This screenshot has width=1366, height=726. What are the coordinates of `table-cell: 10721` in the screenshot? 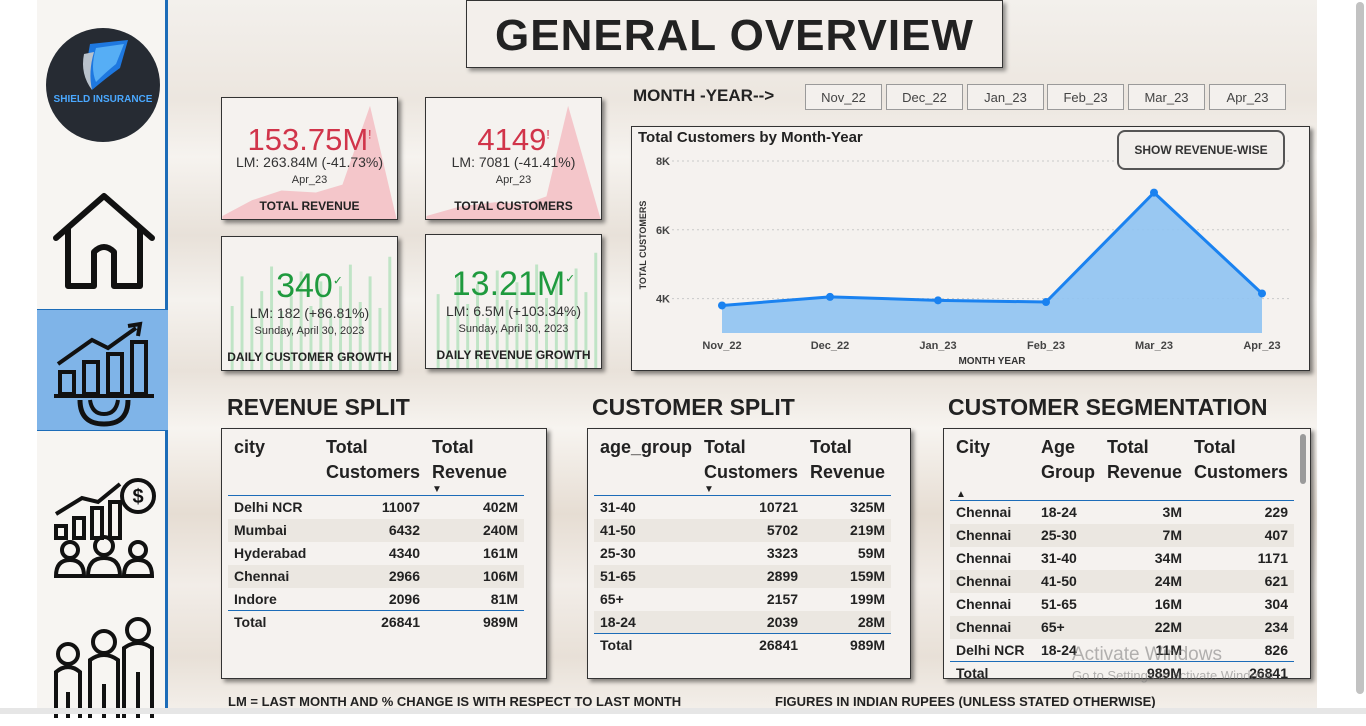 It's located at (779, 507).